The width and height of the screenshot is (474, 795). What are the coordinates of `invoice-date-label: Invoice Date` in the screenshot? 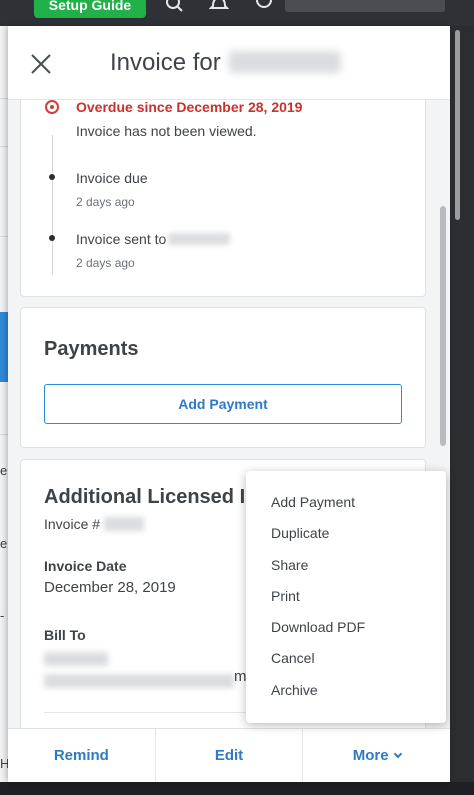 It's located at (85, 566).